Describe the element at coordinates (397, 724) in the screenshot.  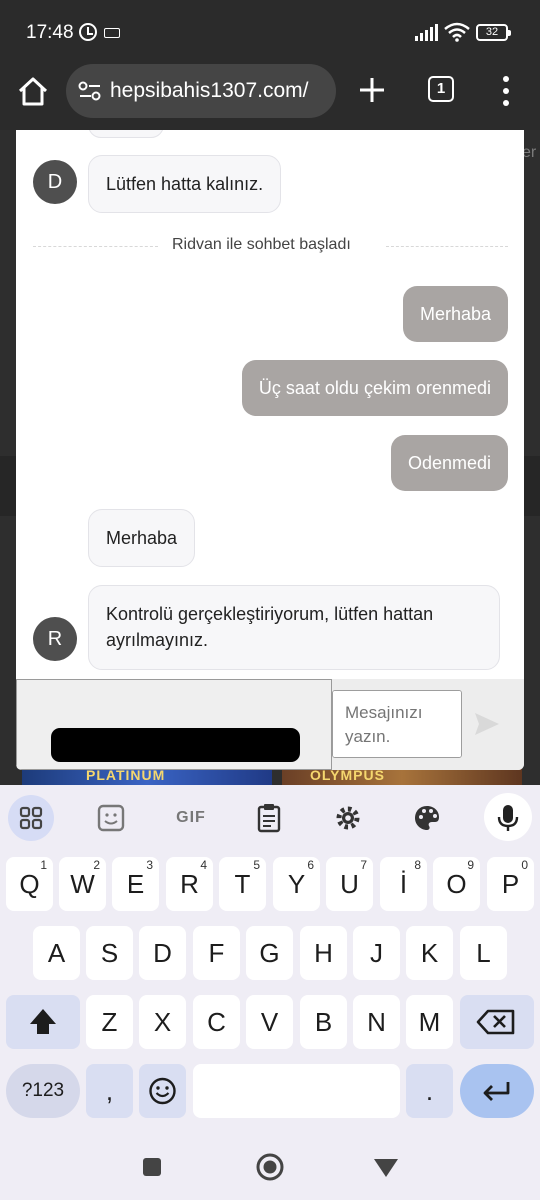
I see `message-input` at that location.